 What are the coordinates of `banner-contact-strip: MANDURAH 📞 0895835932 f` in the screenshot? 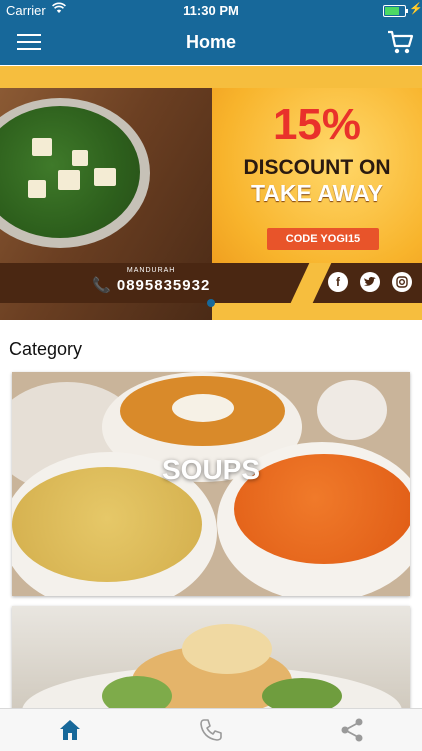 It's located at (211, 283).